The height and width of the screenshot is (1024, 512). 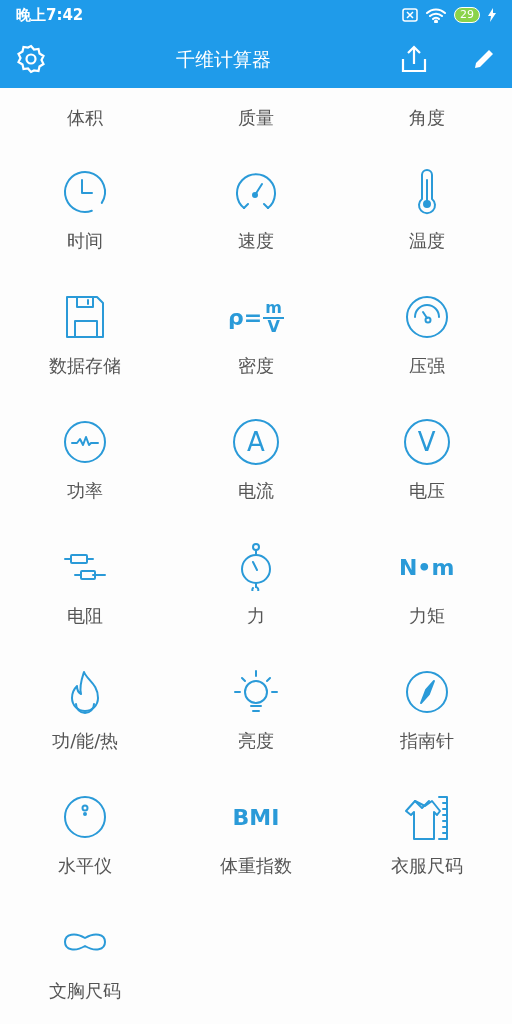 What do you see at coordinates (256, 615) in the screenshot?
I see `tool-label: 力` at bounding box center [256, 615].